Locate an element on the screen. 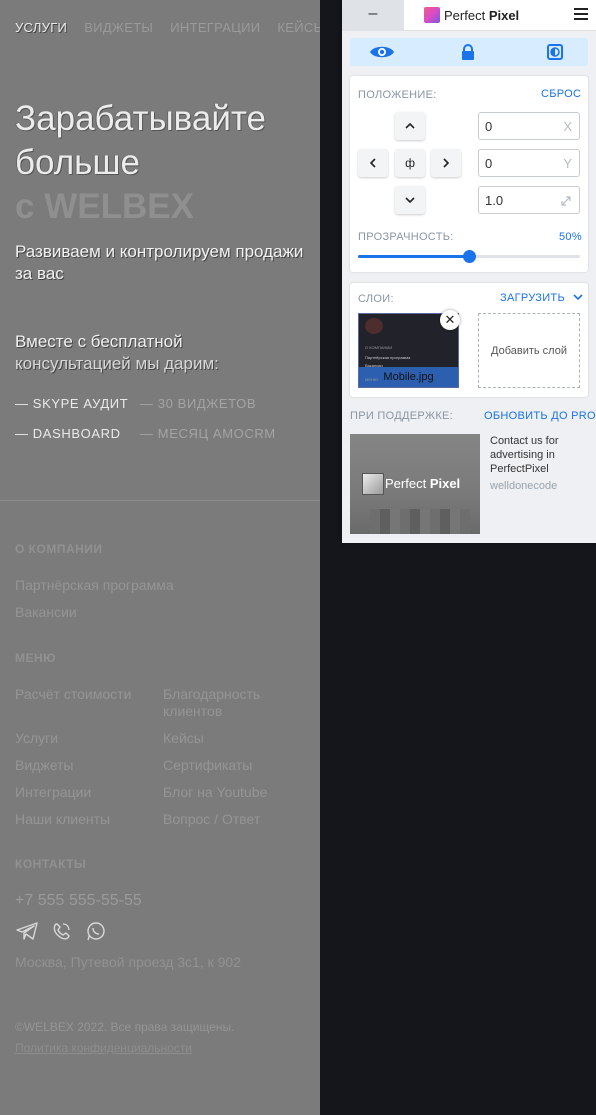 This screenshot has height=1115, width=596. invert-icon is located at coordinates (555, 52).